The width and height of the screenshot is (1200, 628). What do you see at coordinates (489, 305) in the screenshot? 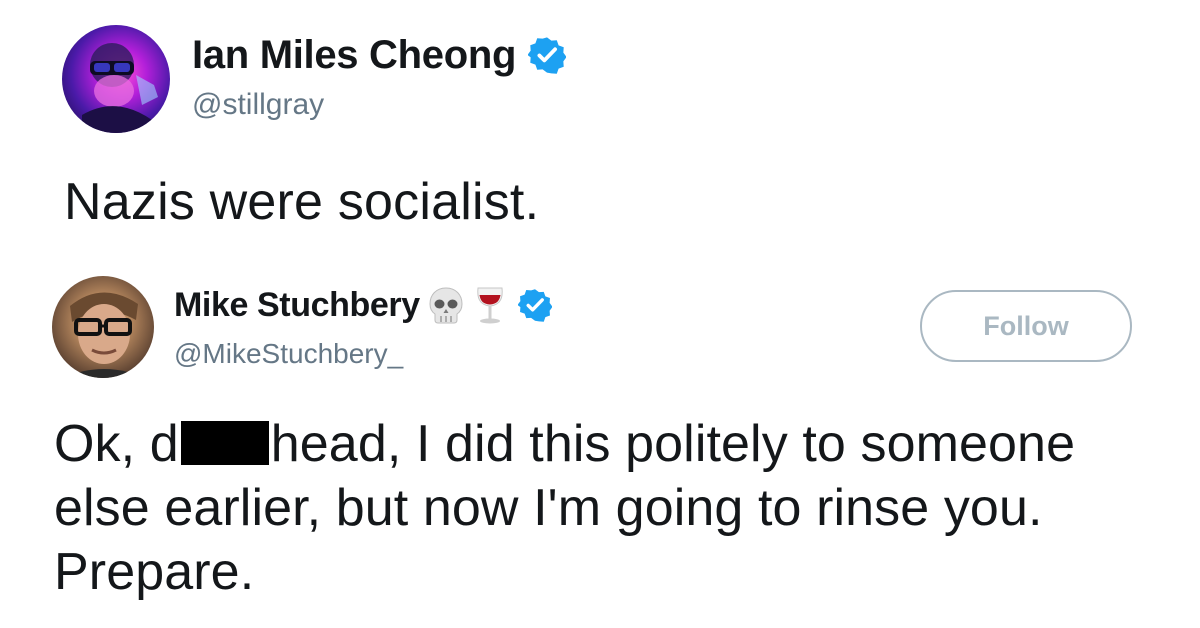
I see `wine-glass-icon` at bounding box center [489, 305].